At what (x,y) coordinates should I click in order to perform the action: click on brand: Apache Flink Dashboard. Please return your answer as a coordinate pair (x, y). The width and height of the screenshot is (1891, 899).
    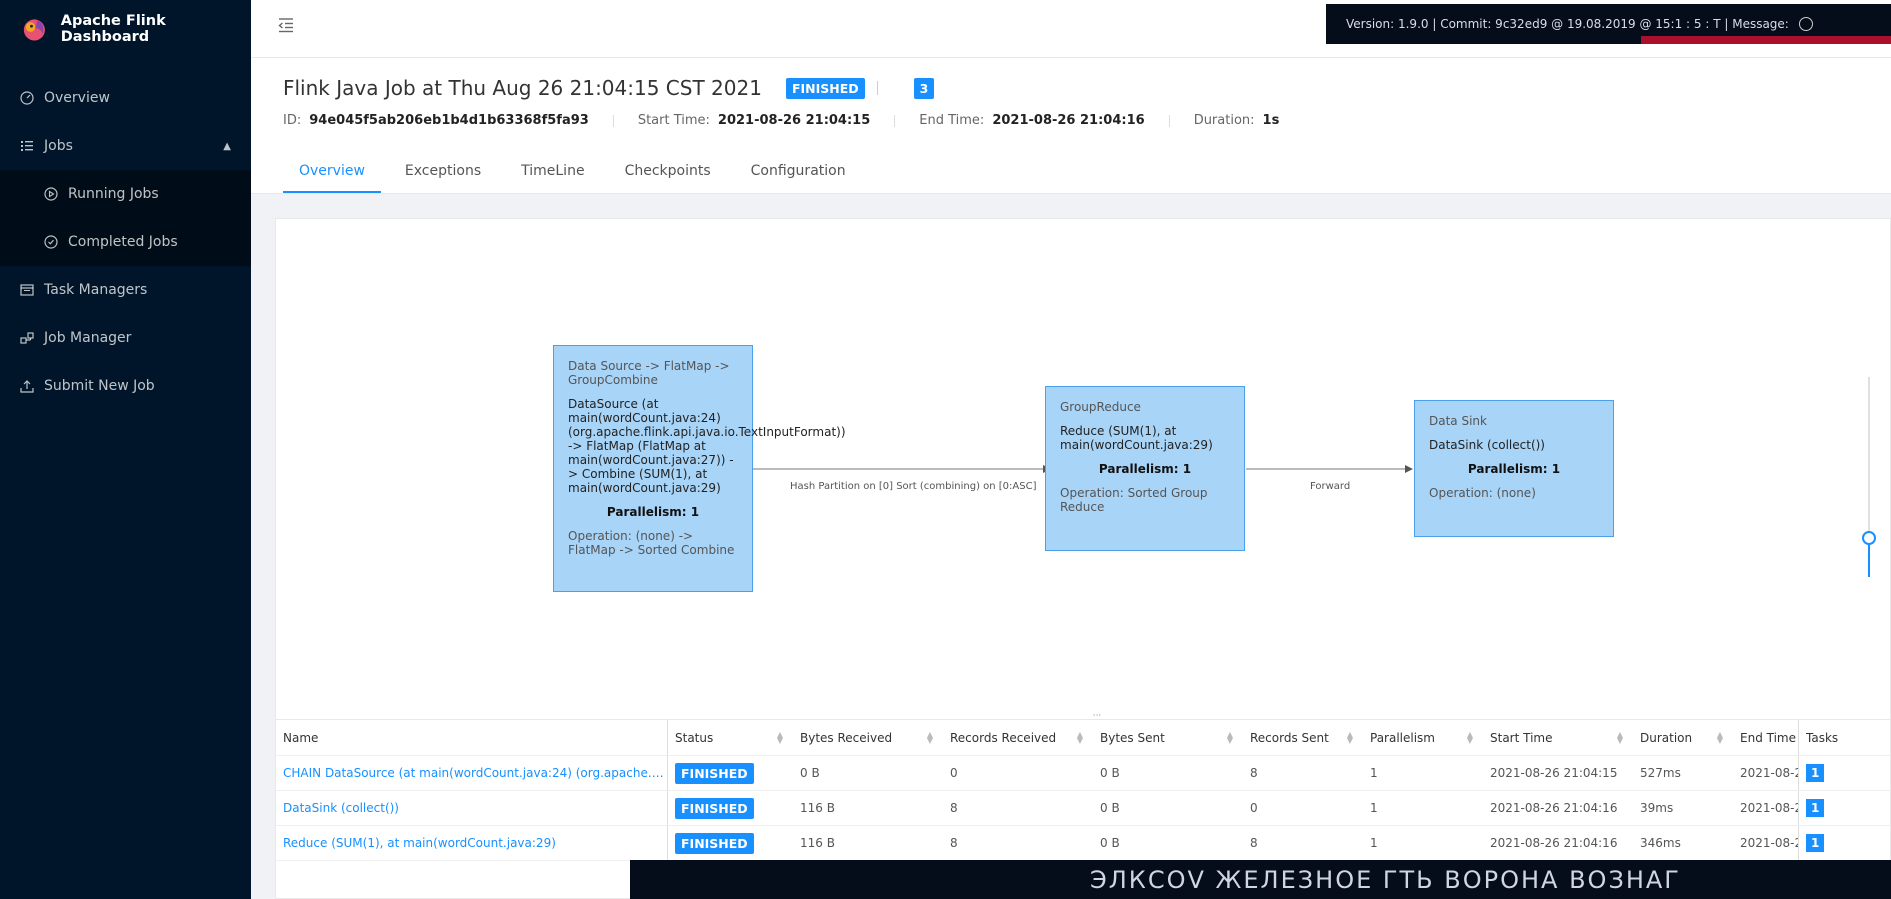
    Looking at the image, I should click on (125, 29).